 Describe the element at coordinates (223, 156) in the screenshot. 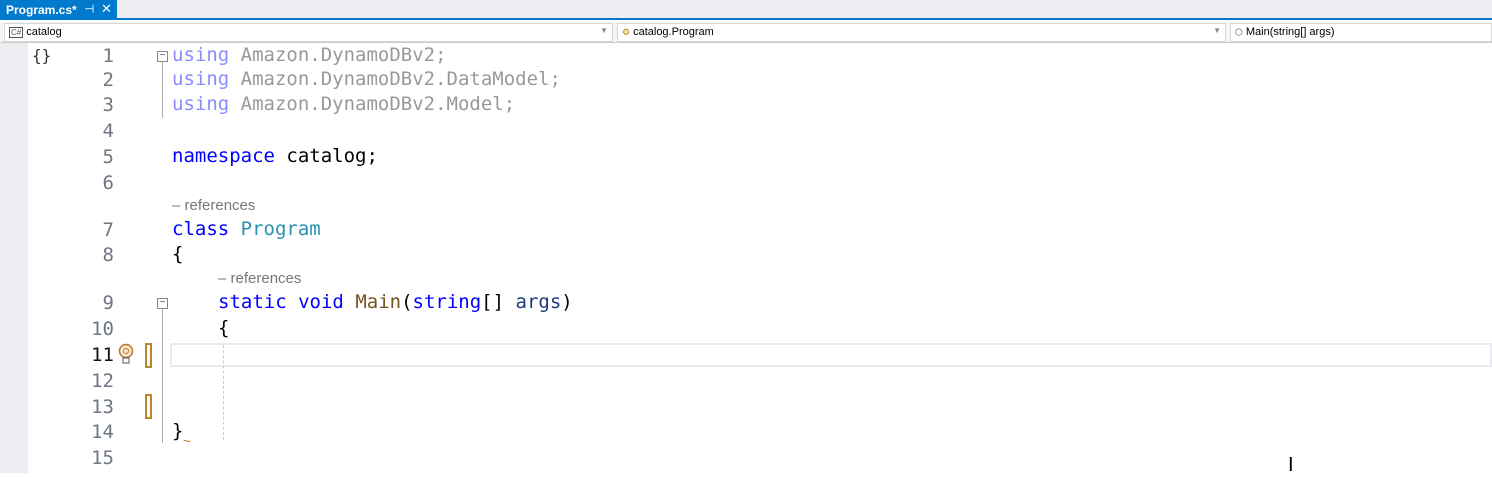

I see `keyword: namespace` at that location.